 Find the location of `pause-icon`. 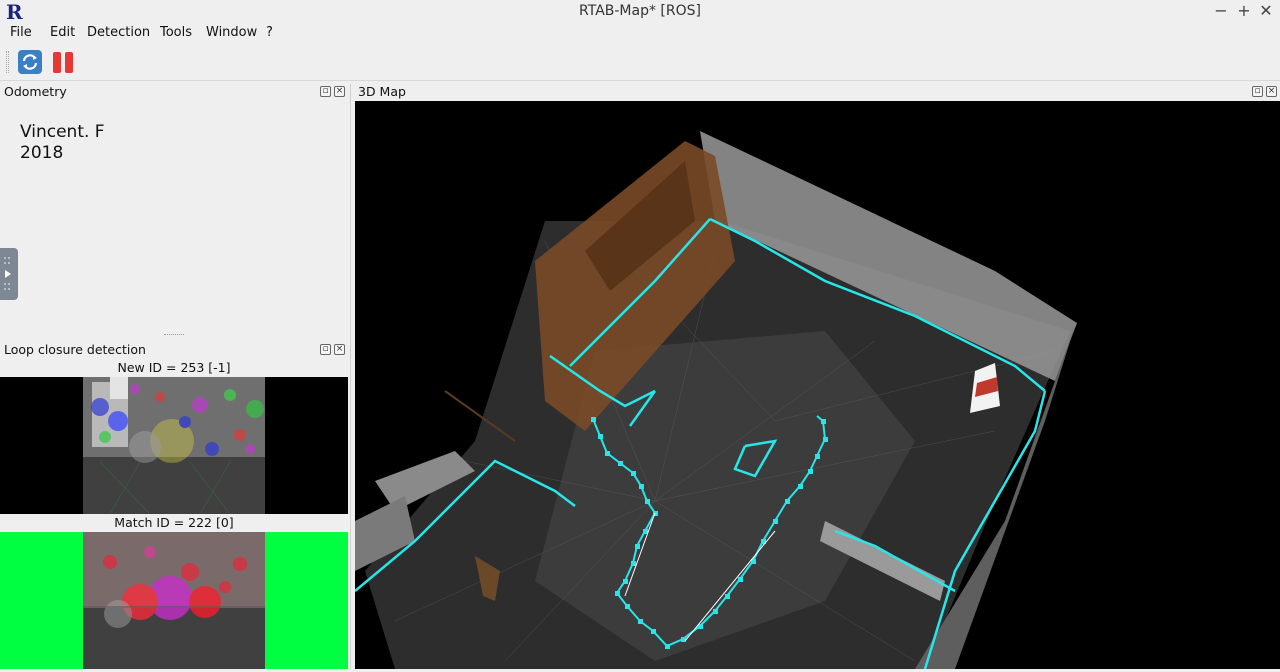

pause-icon is located at coordinates (63, 62).